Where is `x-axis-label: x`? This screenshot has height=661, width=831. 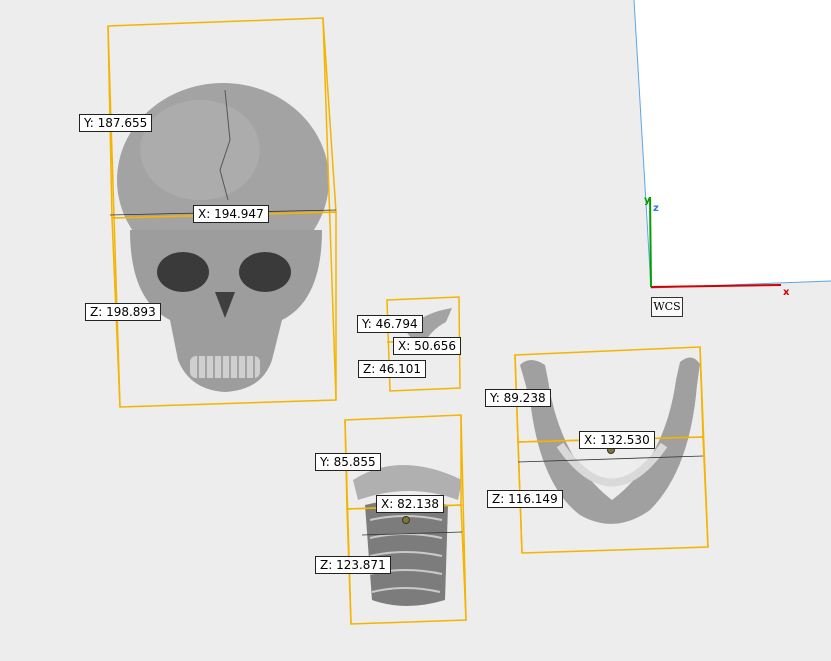
x-axis-label: x is located at coordinates (786, 292).